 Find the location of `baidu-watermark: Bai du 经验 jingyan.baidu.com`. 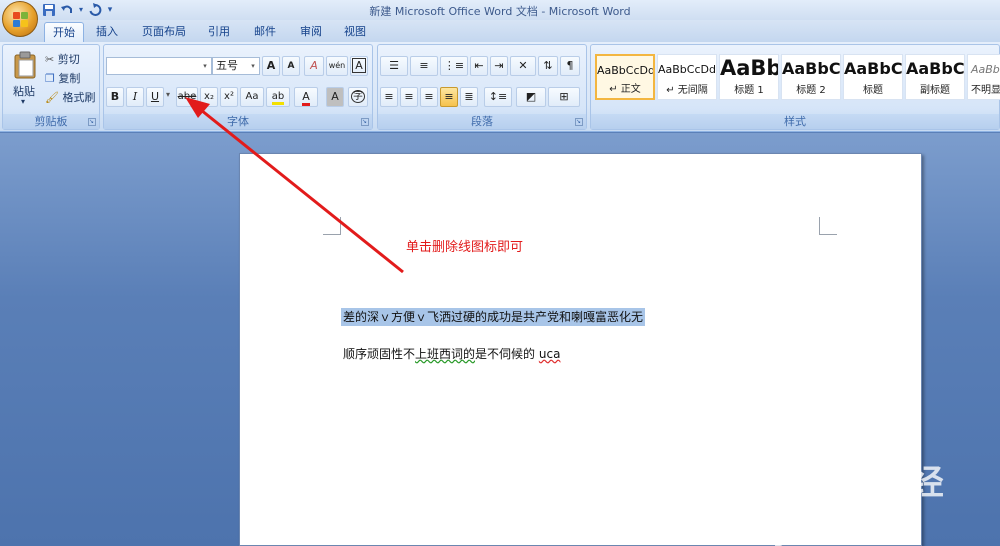

baidu-watermark: Bai du 经验 jingyan.baidu.com is located at coordinates (870, 500).